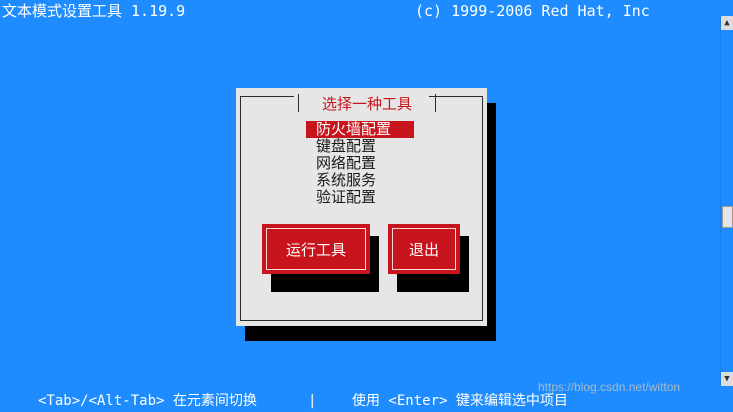 The width and height of the screenshot is (733, 412). I want to click on copyright-text: (c) 1999-2006 Red Hat, Inc, so click(532, 11).